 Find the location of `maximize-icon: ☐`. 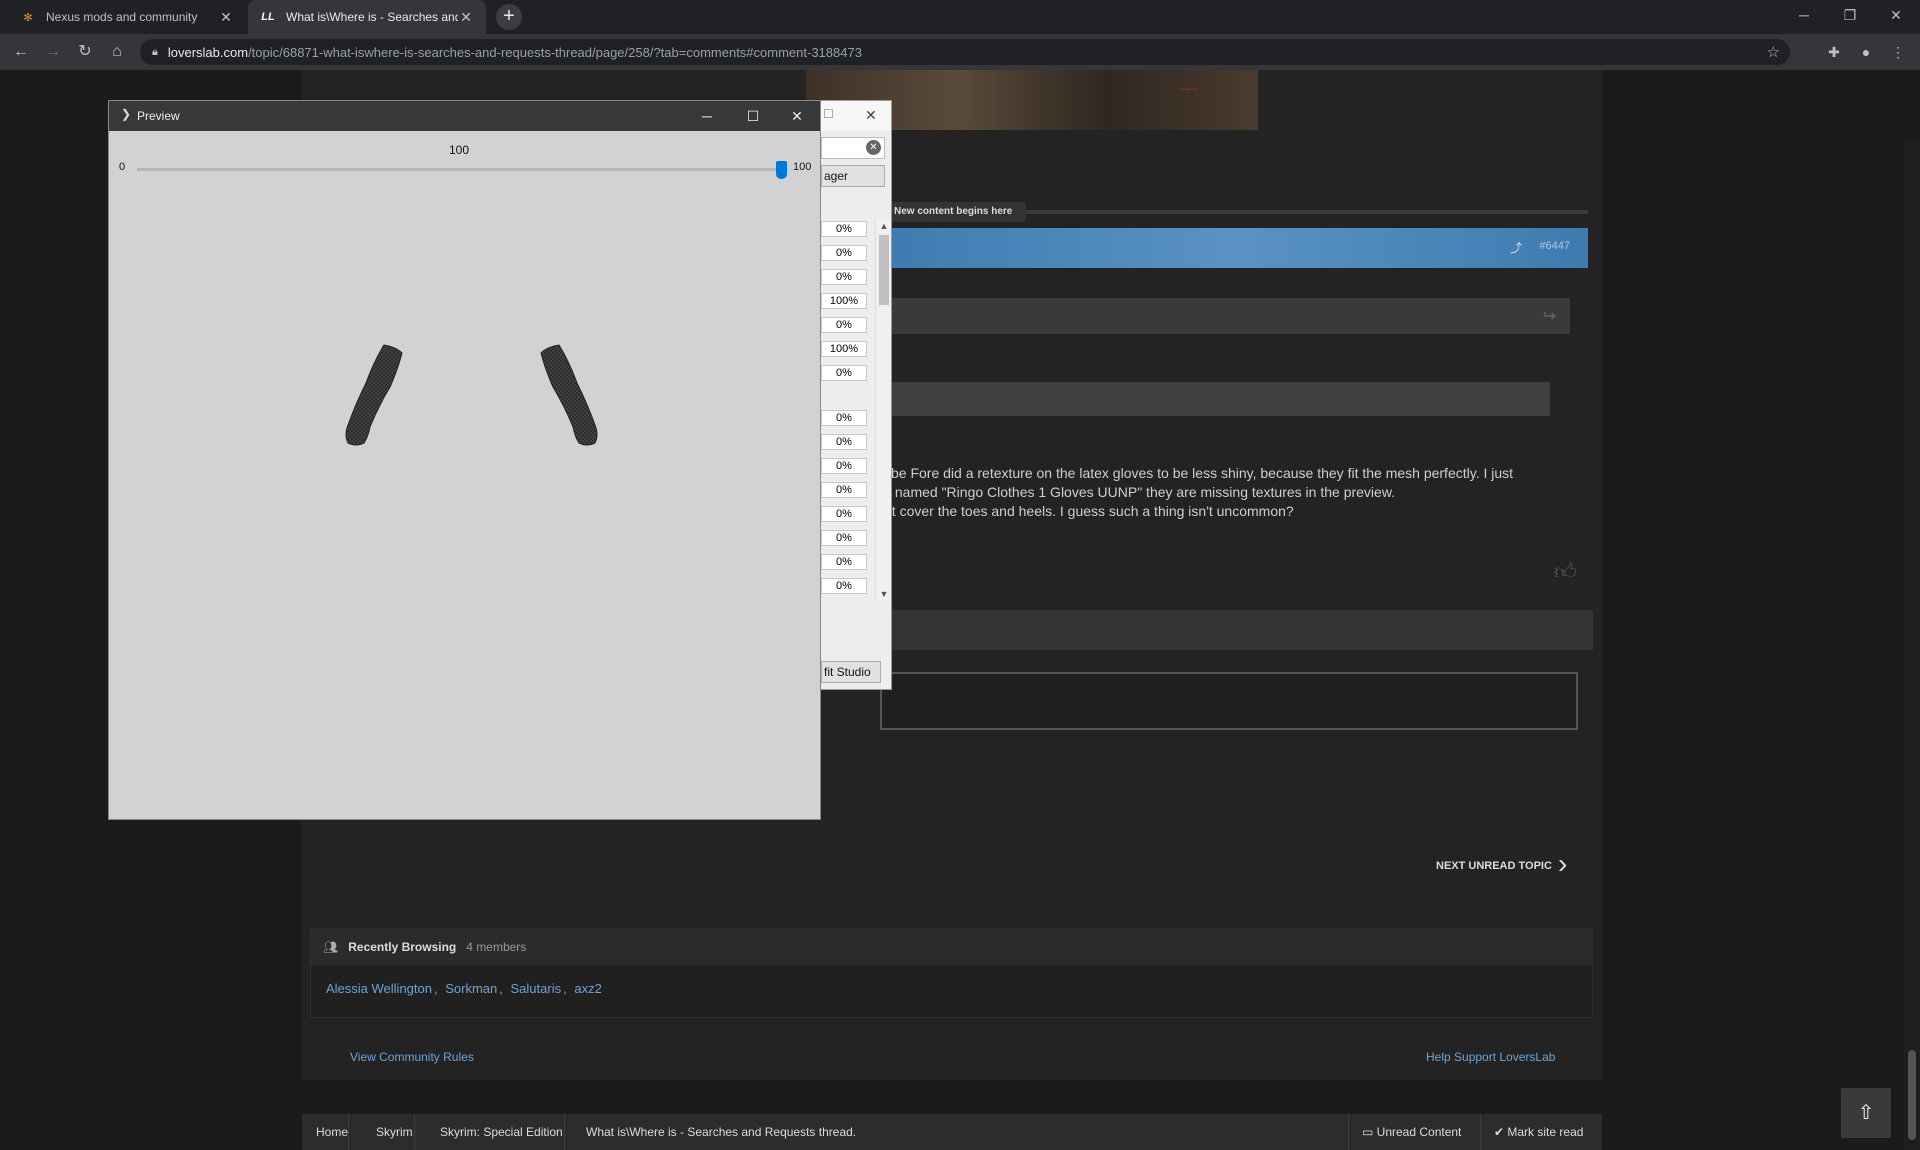

maximize-icon: ☐ is located at coordinates (828, 114).